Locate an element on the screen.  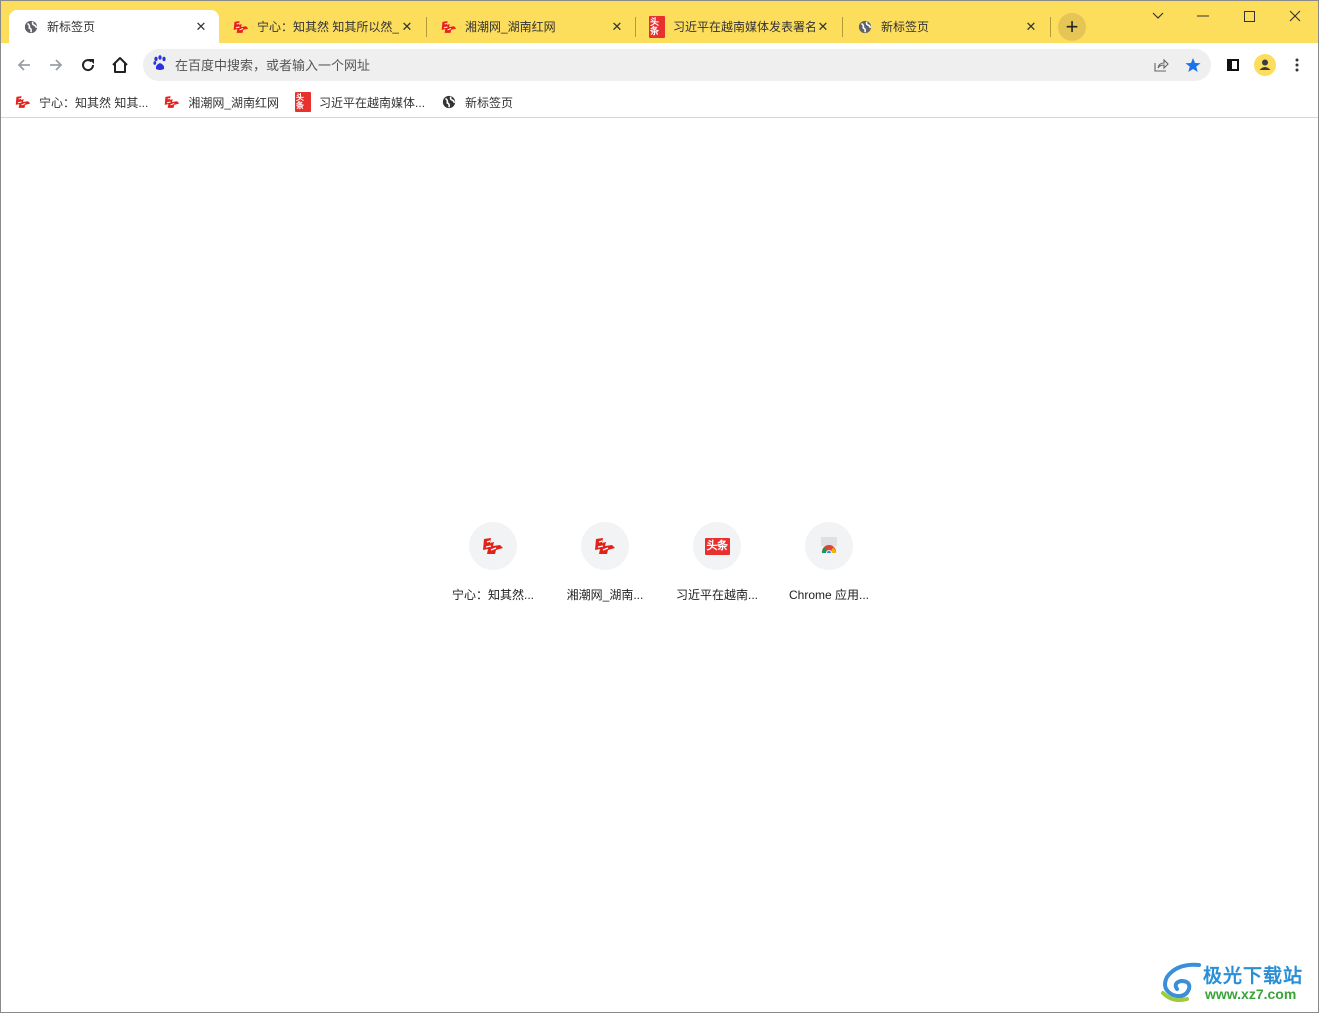
minimize-icon is located at coordinates (1203, 16).